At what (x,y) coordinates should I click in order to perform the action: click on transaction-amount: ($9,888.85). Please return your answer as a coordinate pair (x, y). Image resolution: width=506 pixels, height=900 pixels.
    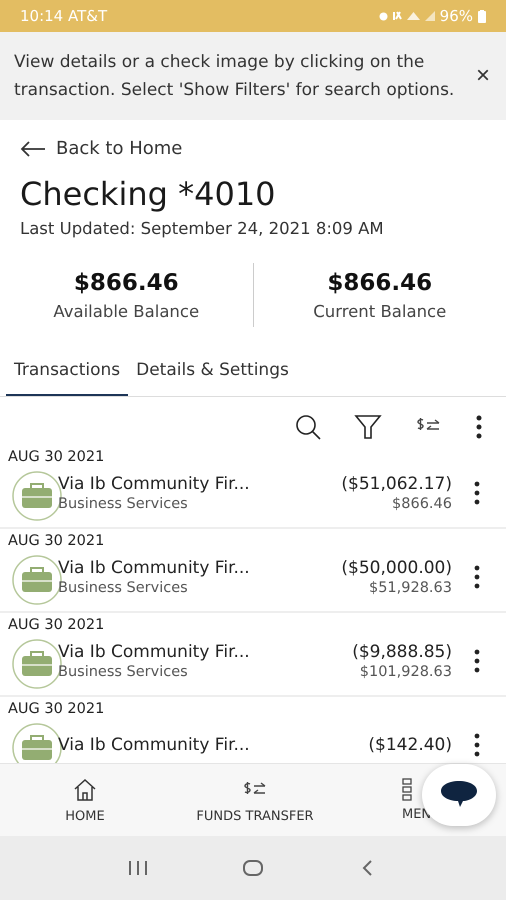
    Looking at the image, I should click on (402, 652).